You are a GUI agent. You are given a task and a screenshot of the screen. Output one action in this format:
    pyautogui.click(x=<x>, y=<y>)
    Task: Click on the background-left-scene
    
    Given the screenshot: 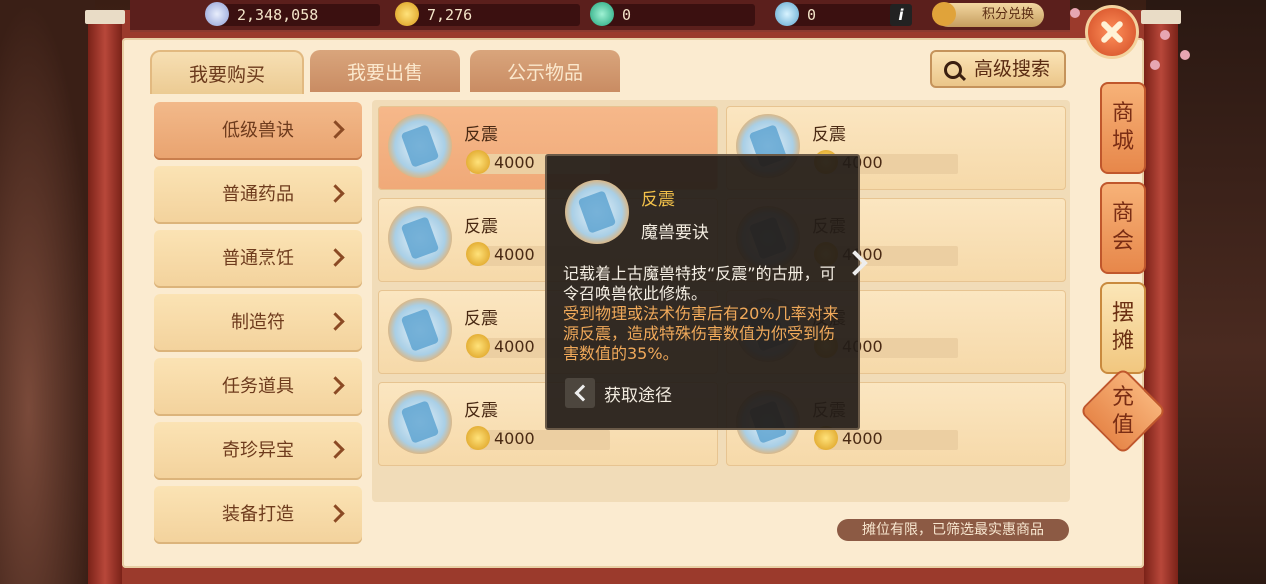 What is the action you would take?
    pyautogui.click(x=47, y=292)
    